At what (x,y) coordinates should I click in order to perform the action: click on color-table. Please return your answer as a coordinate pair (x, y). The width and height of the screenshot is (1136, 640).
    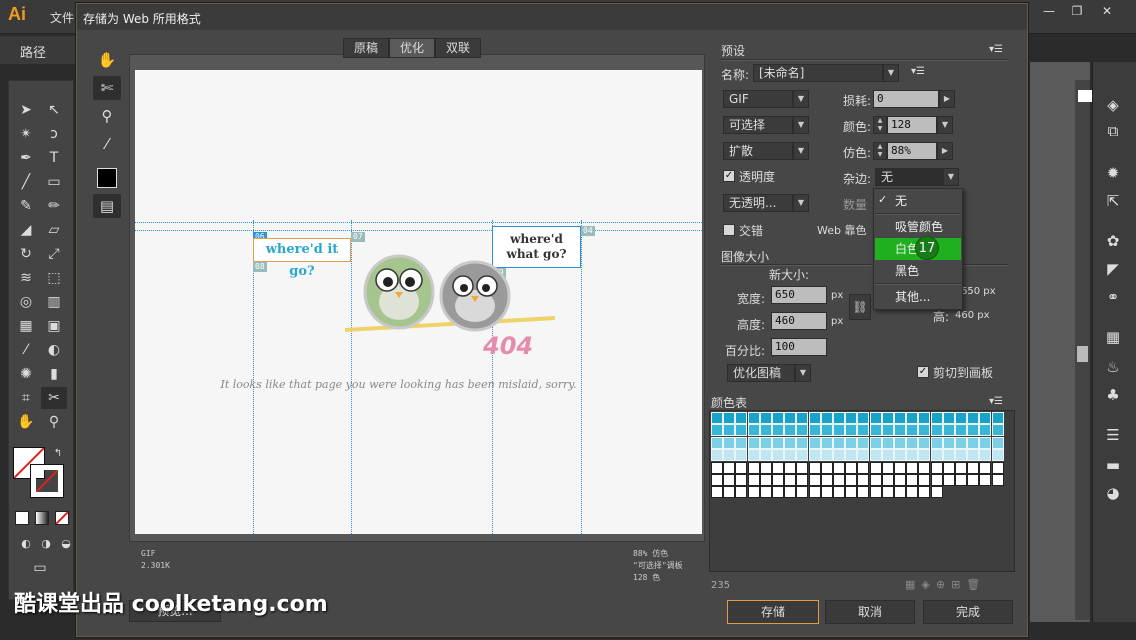
    Looking at the image, I should click on (862, 491).